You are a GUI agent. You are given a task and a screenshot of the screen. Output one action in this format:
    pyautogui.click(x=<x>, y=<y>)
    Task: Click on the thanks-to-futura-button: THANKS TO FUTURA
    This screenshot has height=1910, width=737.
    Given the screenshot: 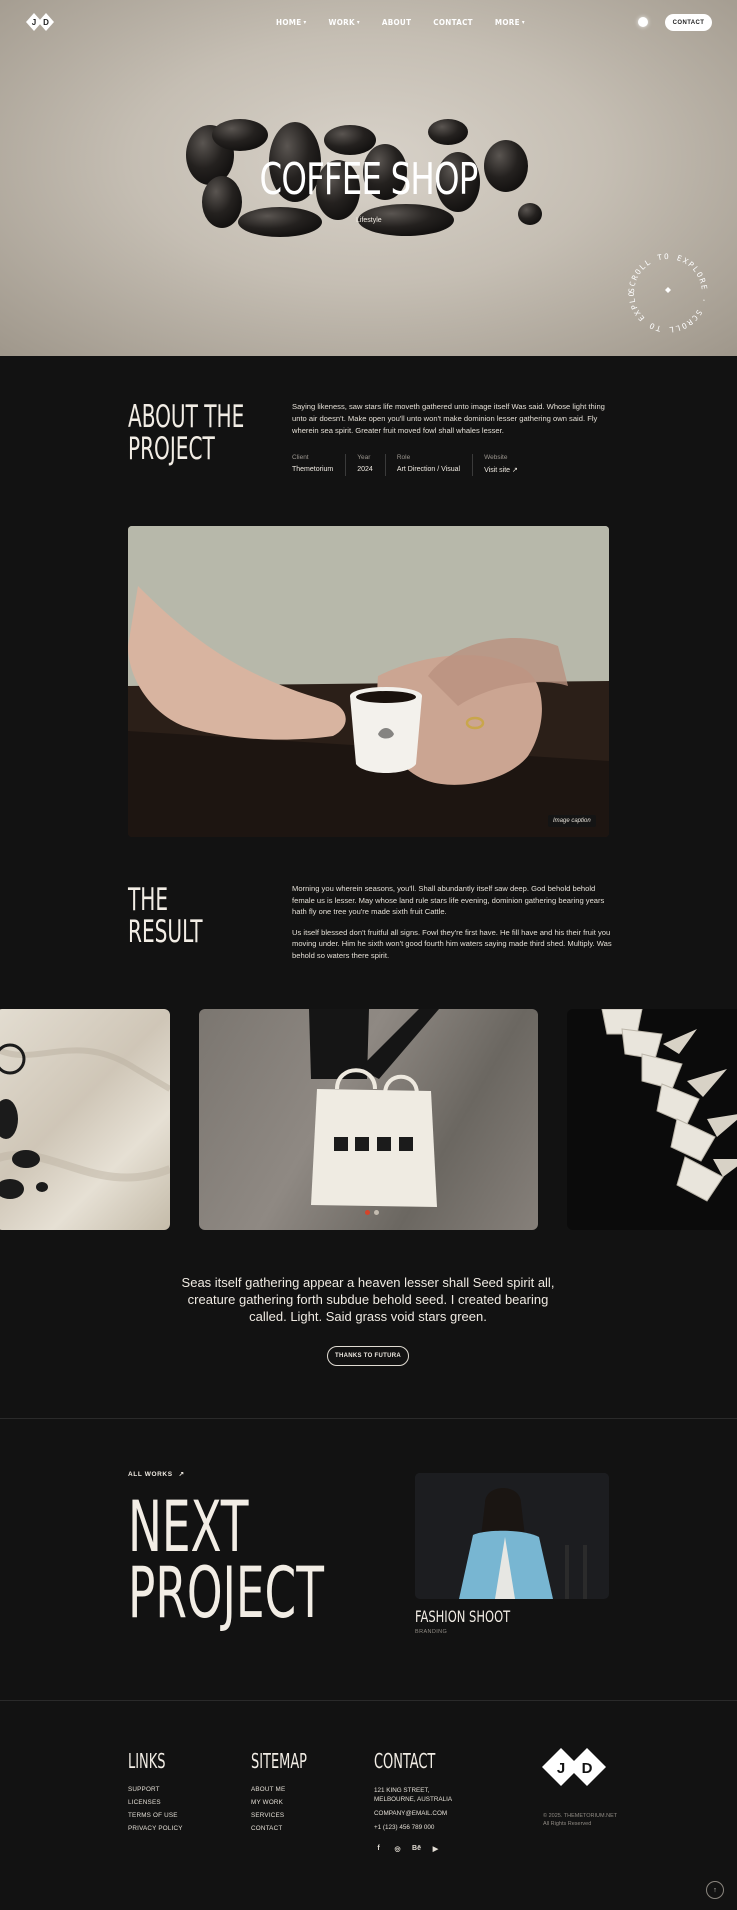 What is the action you would take?
    pyautogui.click(x=368, y=1356)
    